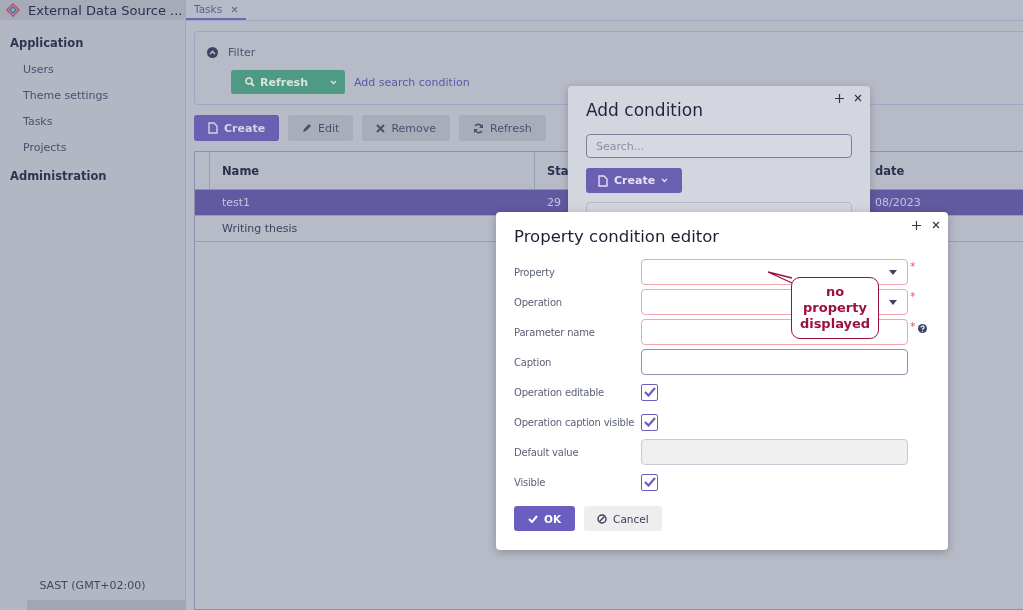 This screenshot has width=1023, height=610. I want to click on timezone-label: SAST (GMT+02:00), so click(92, 586).